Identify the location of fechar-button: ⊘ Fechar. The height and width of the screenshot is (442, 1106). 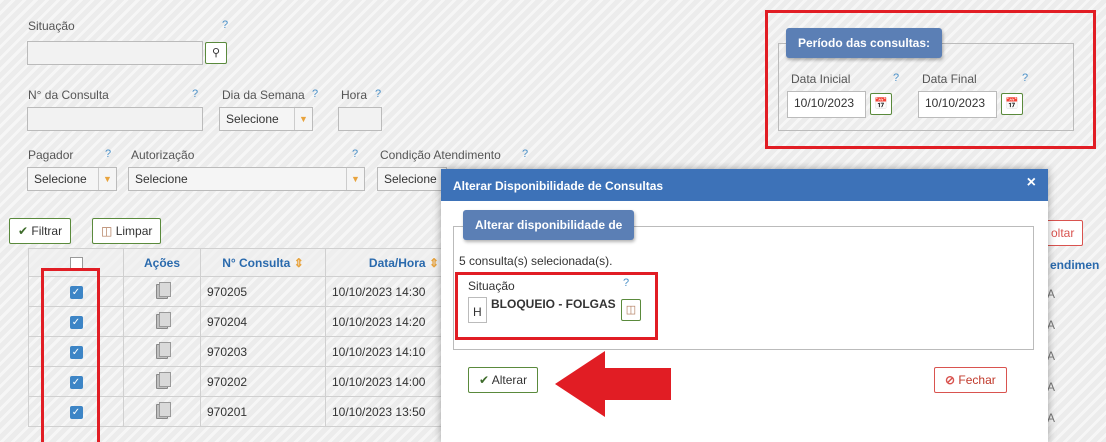
(970, 380).